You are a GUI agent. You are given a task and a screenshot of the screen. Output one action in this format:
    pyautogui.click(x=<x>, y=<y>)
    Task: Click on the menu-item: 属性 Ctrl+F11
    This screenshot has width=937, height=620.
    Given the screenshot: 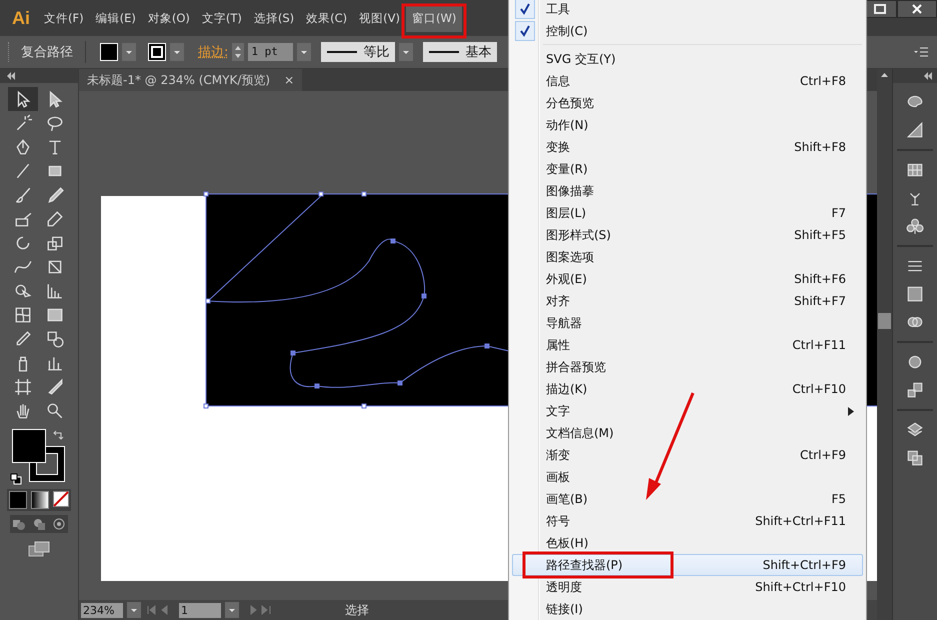 What is the action you would take?
    pyautogui.click(x=687, y=345)
    